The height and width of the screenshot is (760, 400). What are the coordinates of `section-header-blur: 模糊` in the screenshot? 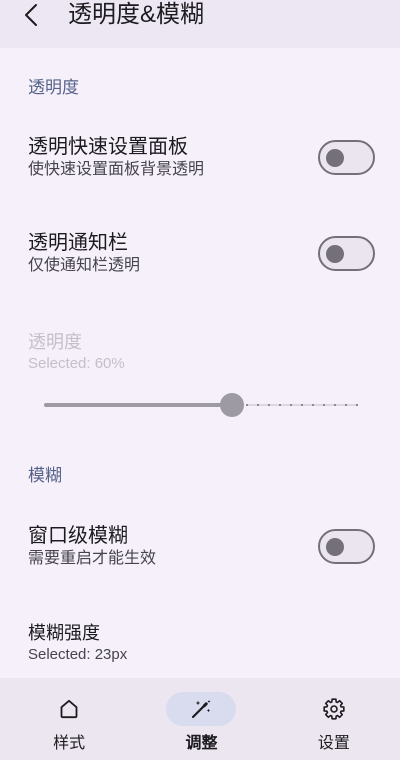 It's located at (45, 475).